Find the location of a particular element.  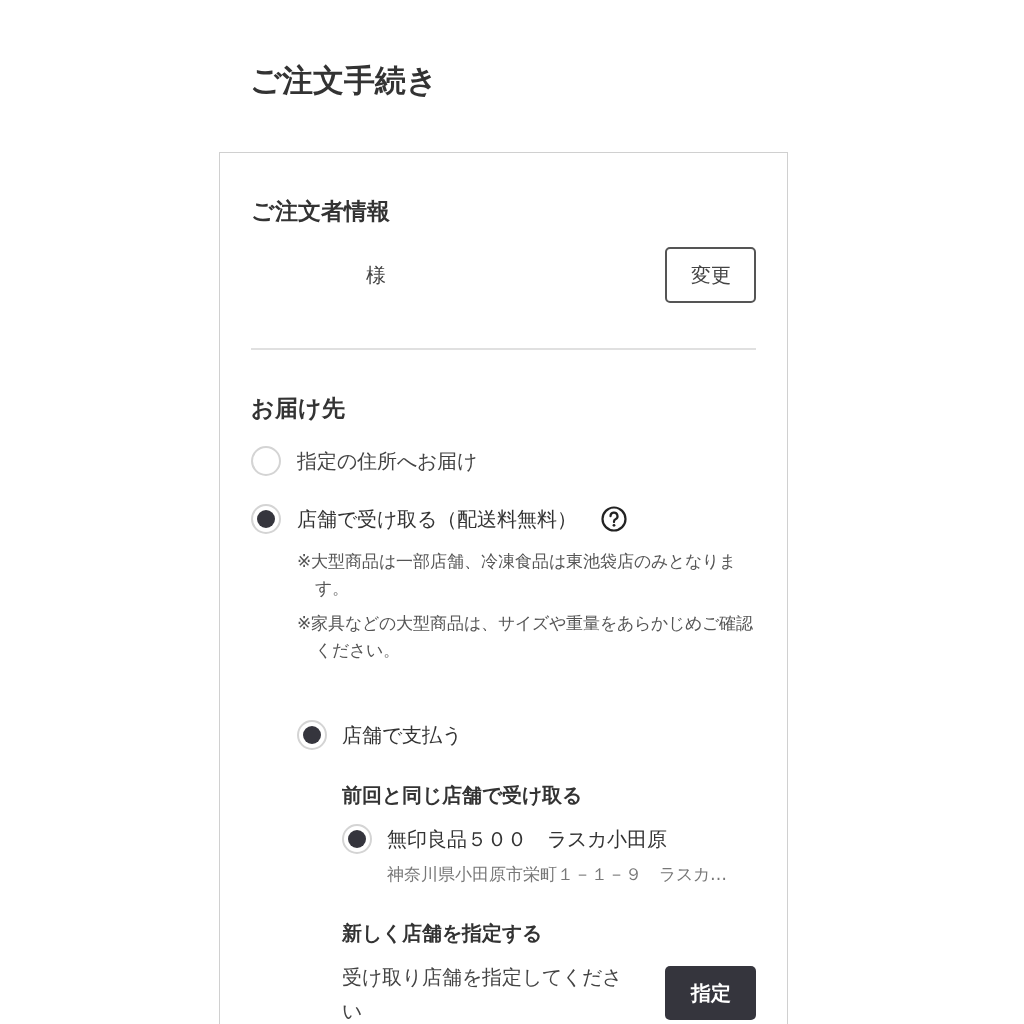

page-title: ご注文手続き is located at coordinates (344, 80).